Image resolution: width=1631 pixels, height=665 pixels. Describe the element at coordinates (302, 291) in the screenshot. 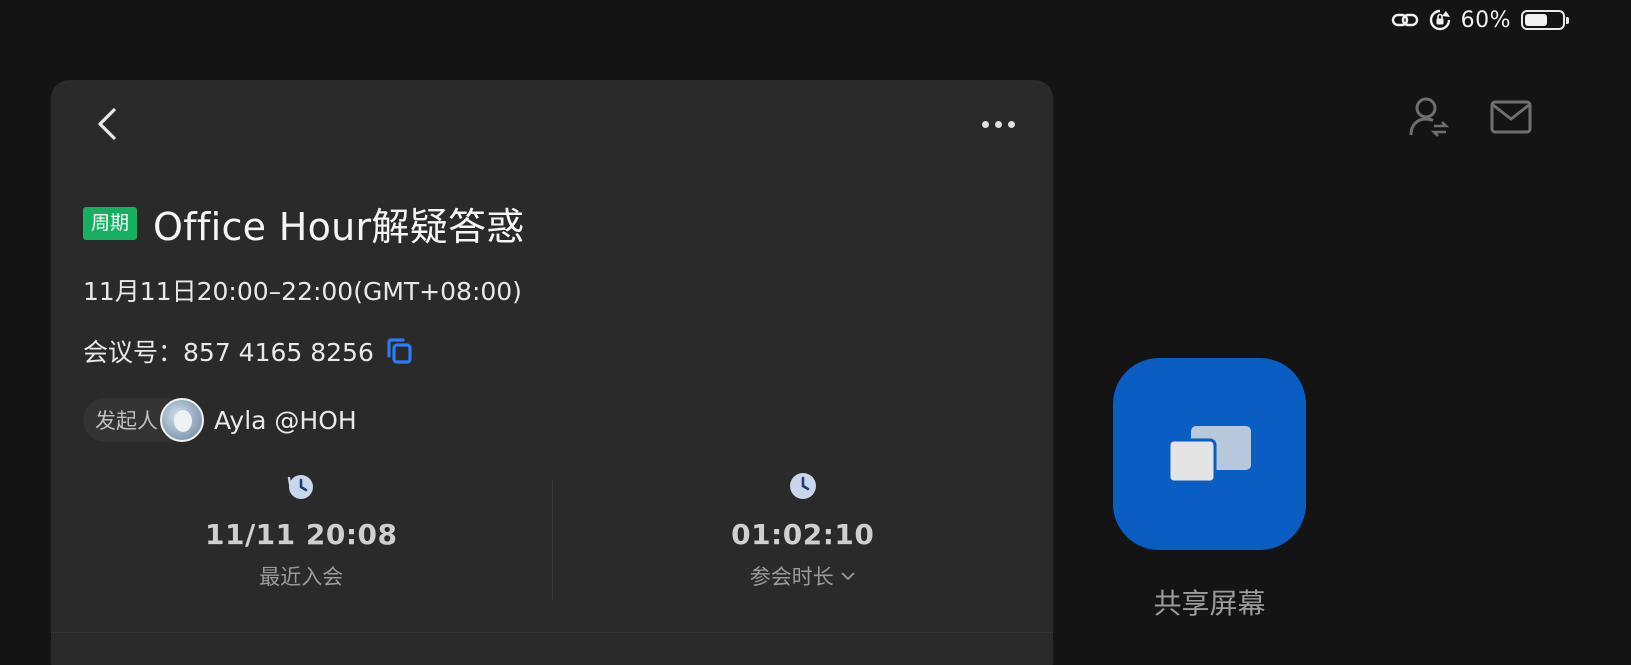

I see `meeting-time-range: 11月11日20:00–22:00(GMT+08:00)` at that location.